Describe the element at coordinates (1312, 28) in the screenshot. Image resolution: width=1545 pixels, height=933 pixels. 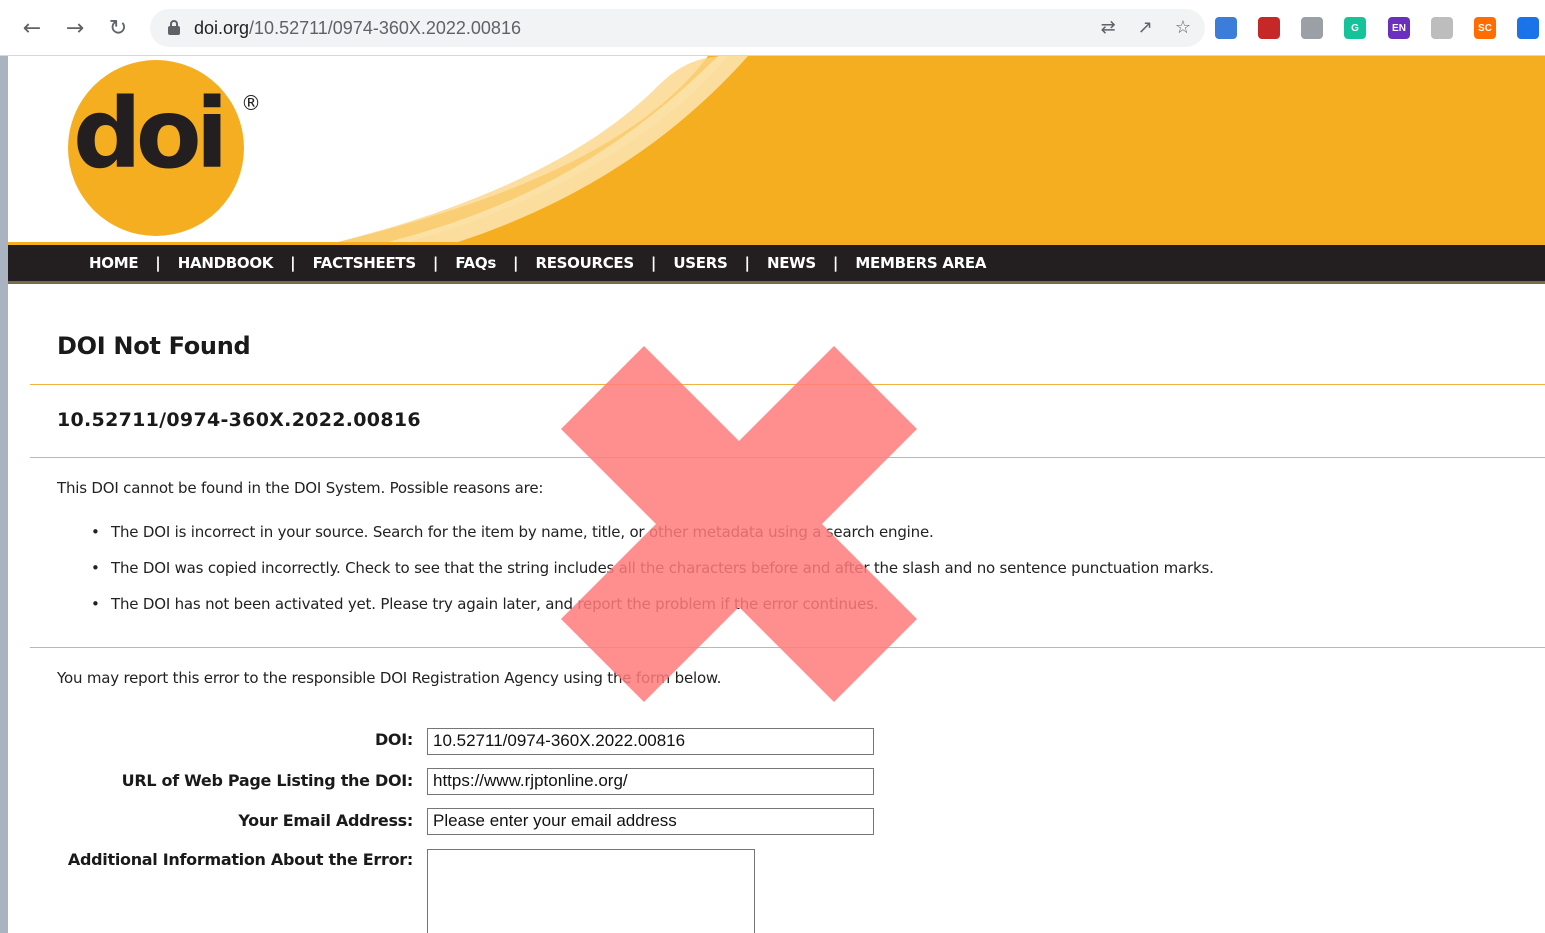
I see `extension-shield-icon` at that location.